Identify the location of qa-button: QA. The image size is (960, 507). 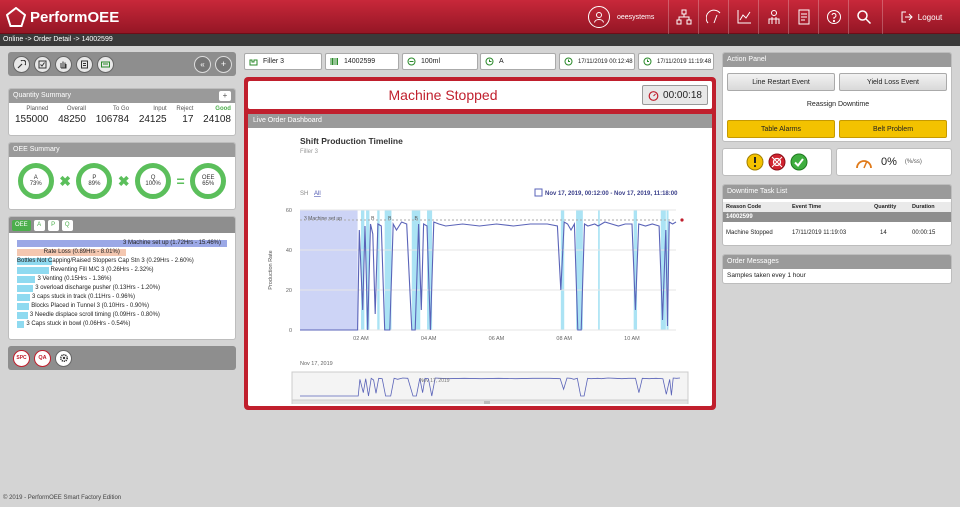
(42, 358).